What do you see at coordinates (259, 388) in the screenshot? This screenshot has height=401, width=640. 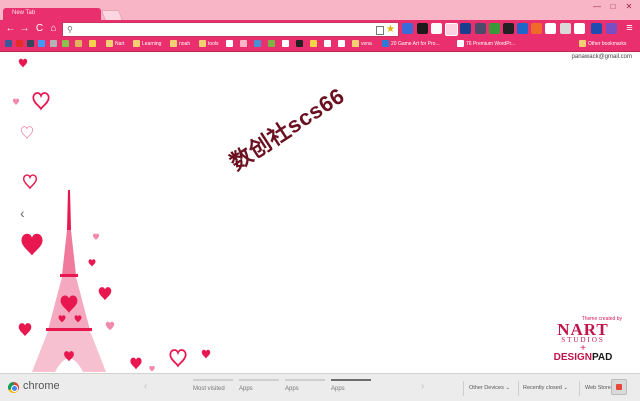 I see `tab-apps-1: Apps` at bounding box center [259, 388].